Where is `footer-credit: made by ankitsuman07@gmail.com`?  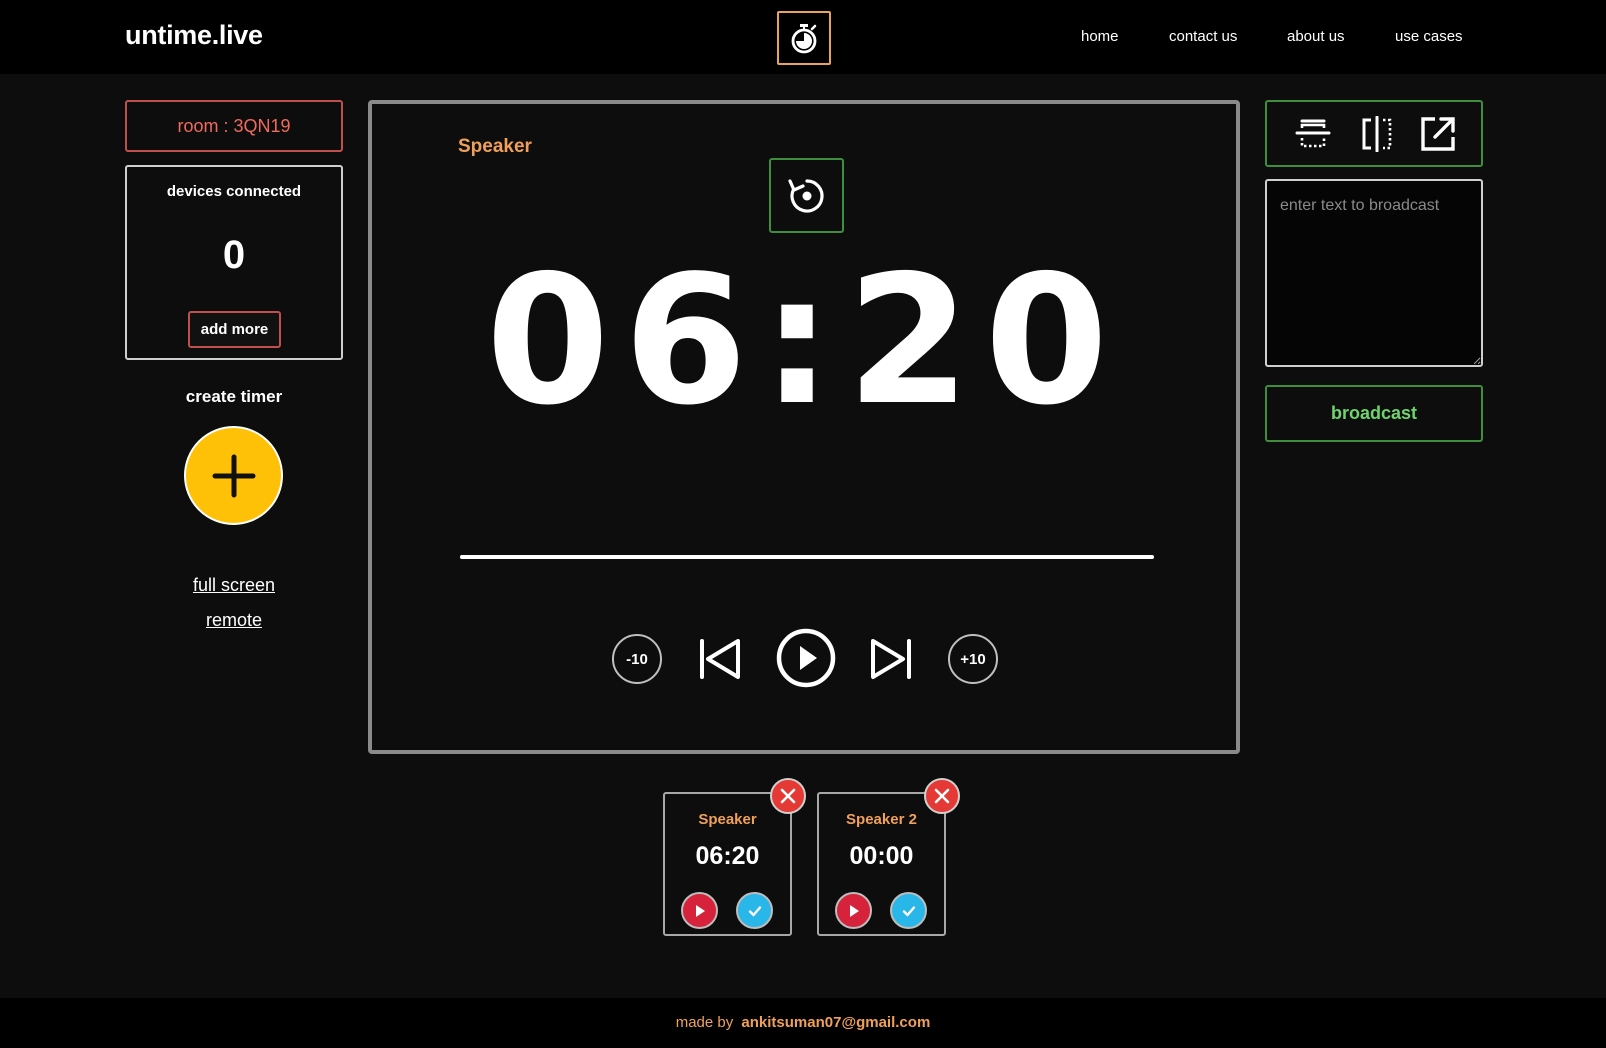 footer-credit: made by ankitsuman07@gmail.com is located at coordinates (803, 1022).